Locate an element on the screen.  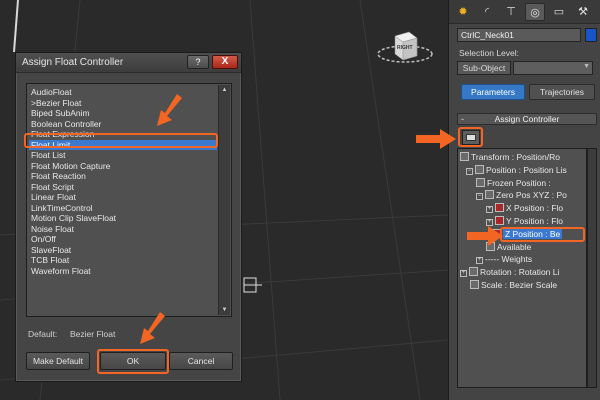
help-button: ? is located at coordinates (198, 62).